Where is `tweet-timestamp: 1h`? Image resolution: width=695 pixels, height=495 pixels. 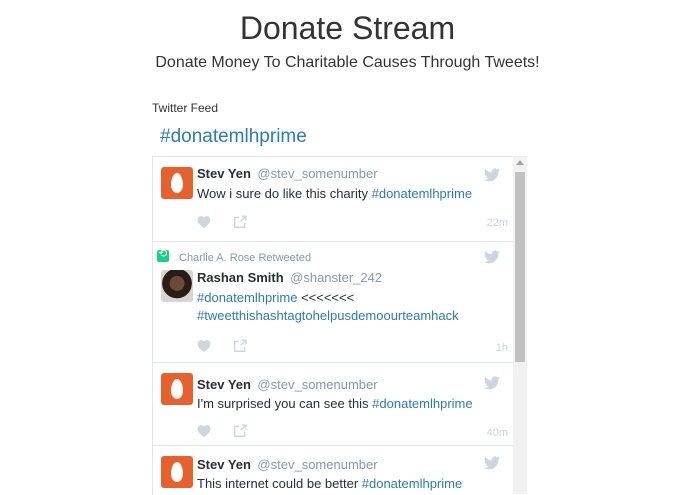 tweet-timestamp: 1h is located at coordinates (502, 348).